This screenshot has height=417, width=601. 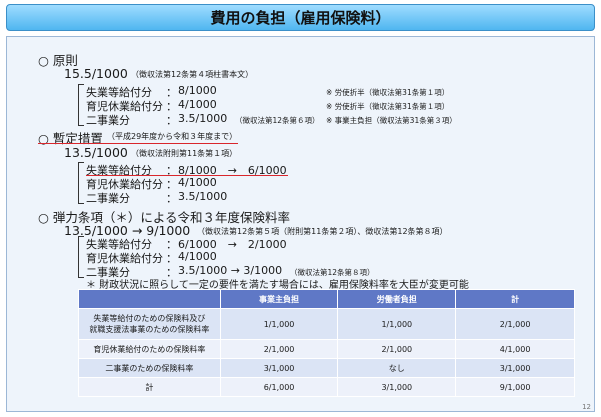 I want to click on principle-note-1: ※ 労使折半（徴収法第31条第１項）, so click(x=388, y=92).